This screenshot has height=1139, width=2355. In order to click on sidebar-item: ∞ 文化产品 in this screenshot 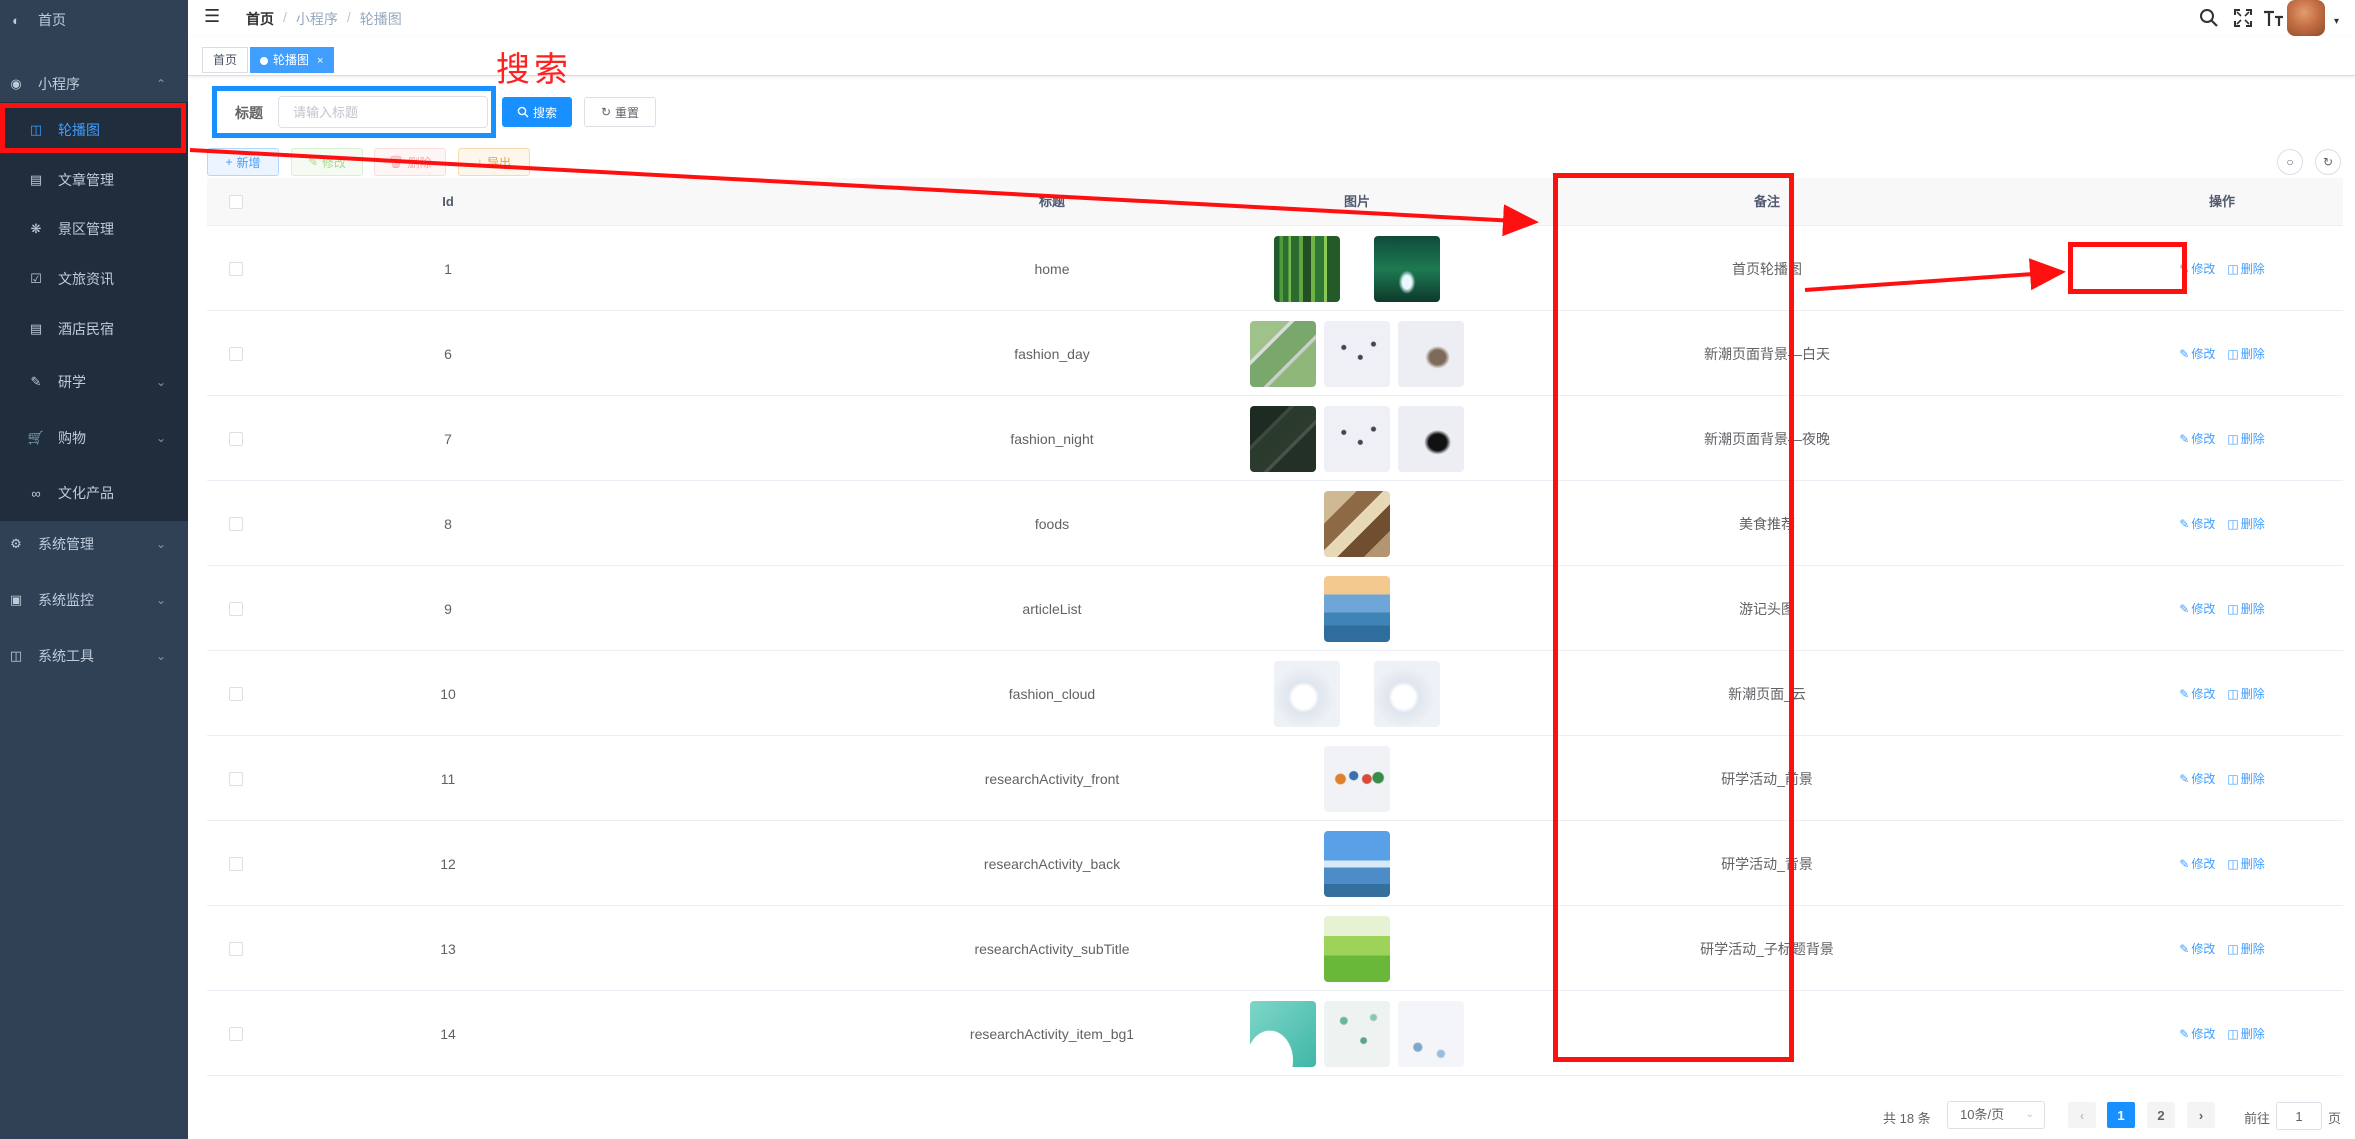, I will do `click(94, 493)`.